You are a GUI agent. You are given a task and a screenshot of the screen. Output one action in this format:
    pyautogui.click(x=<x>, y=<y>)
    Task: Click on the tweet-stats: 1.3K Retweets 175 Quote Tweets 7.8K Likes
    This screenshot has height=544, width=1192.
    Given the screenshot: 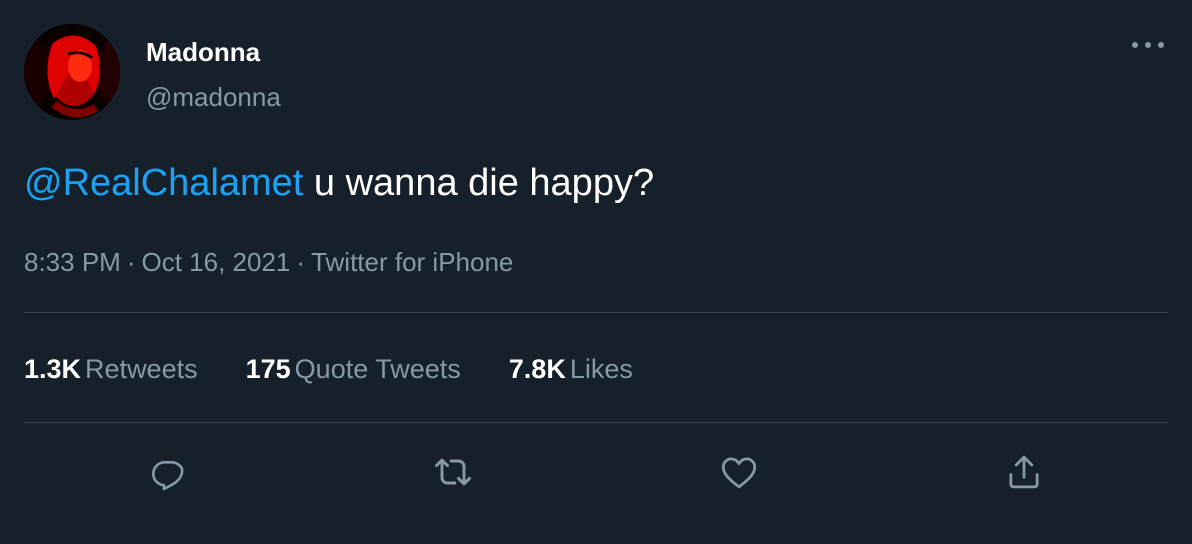 What is the action you would take?
    pyautogui.click(x=352, y=369)
    